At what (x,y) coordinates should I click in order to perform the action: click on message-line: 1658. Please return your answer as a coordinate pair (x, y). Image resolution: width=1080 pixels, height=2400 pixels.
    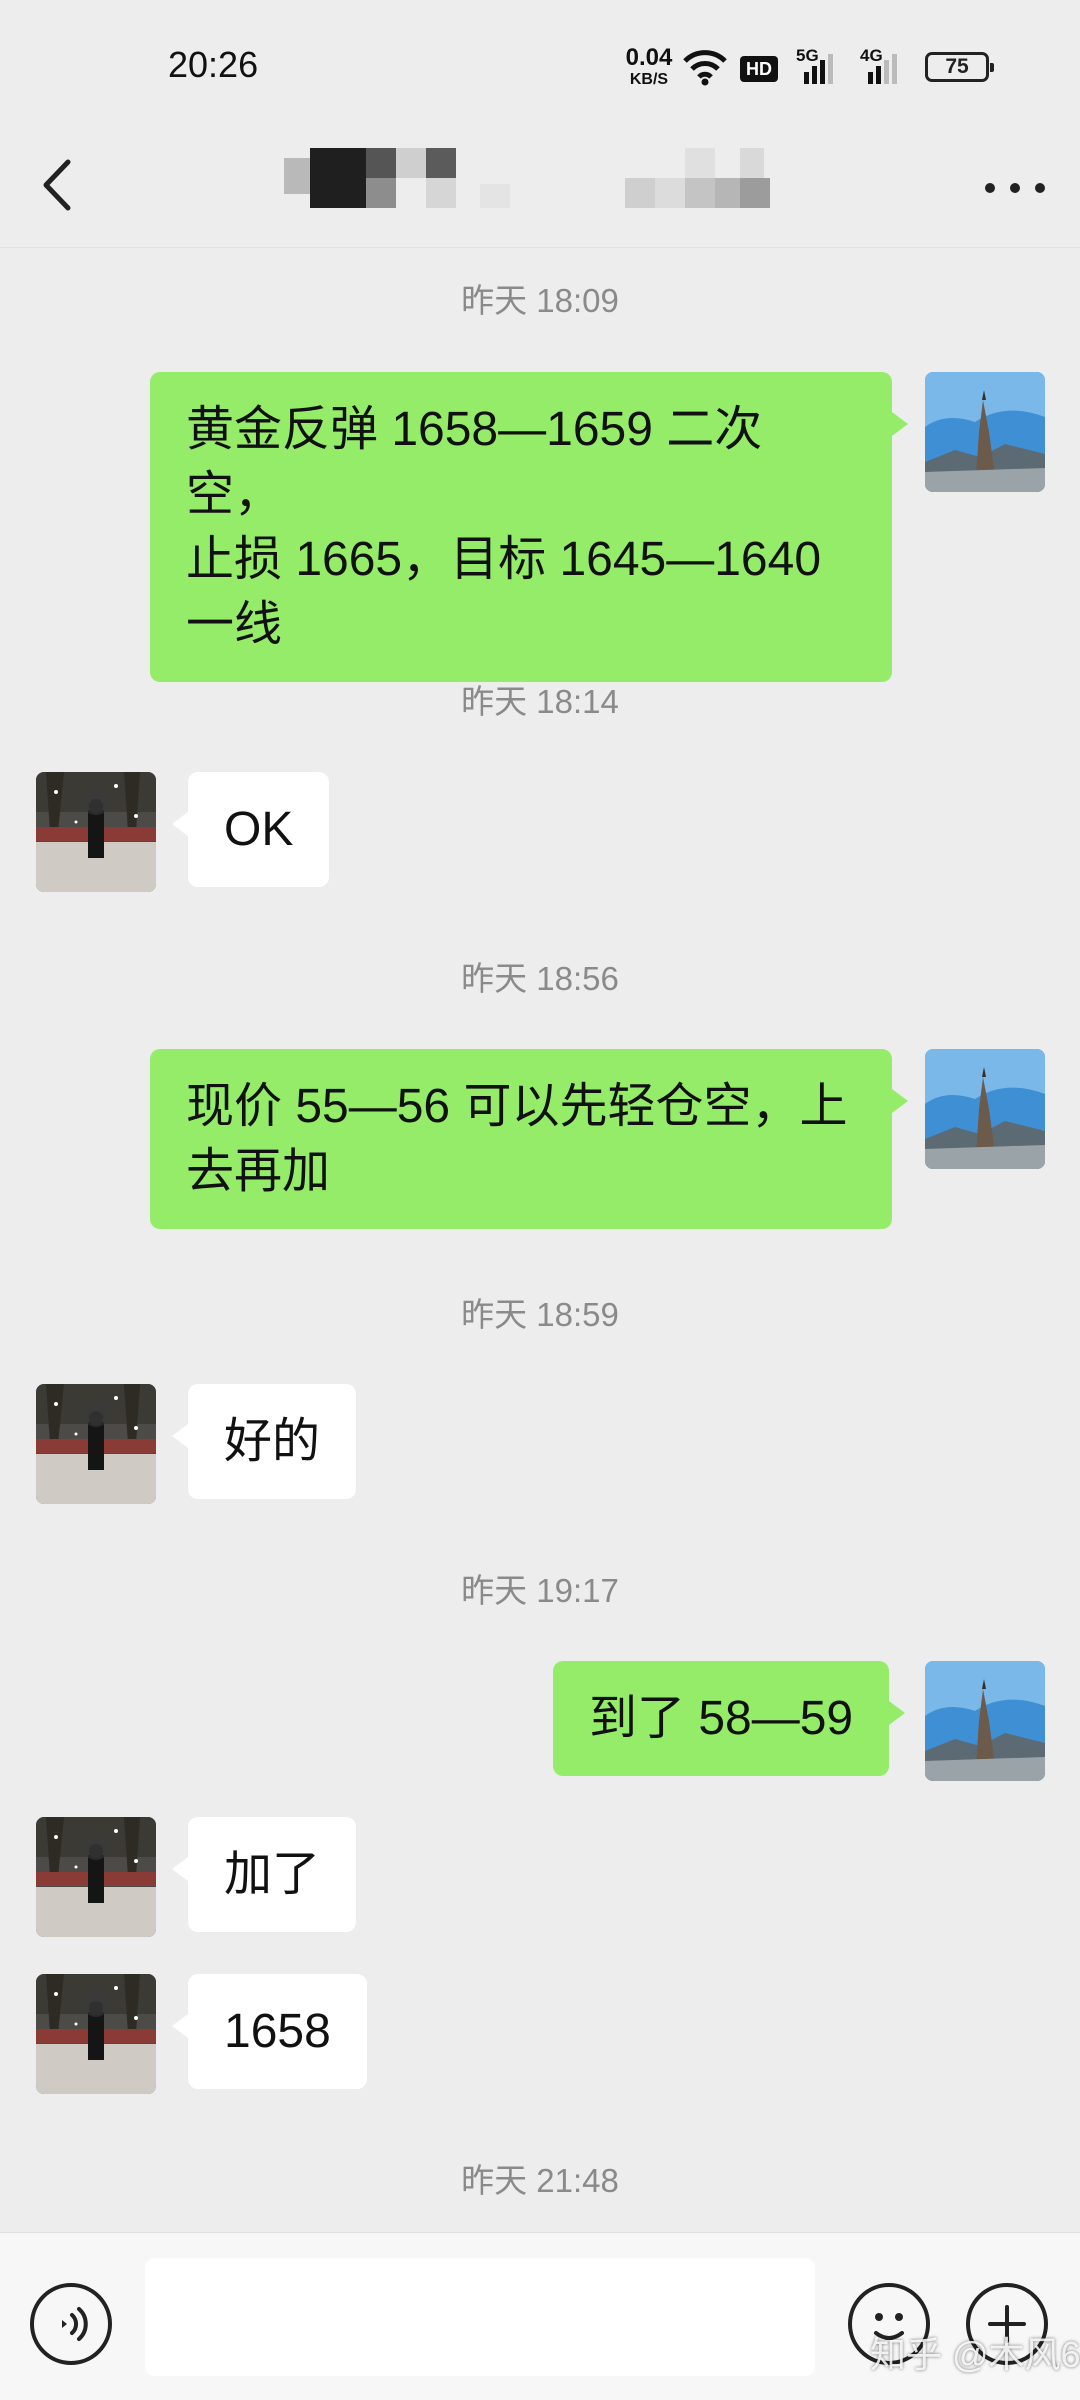
    Looking at the image, I should click on (277, 2031).